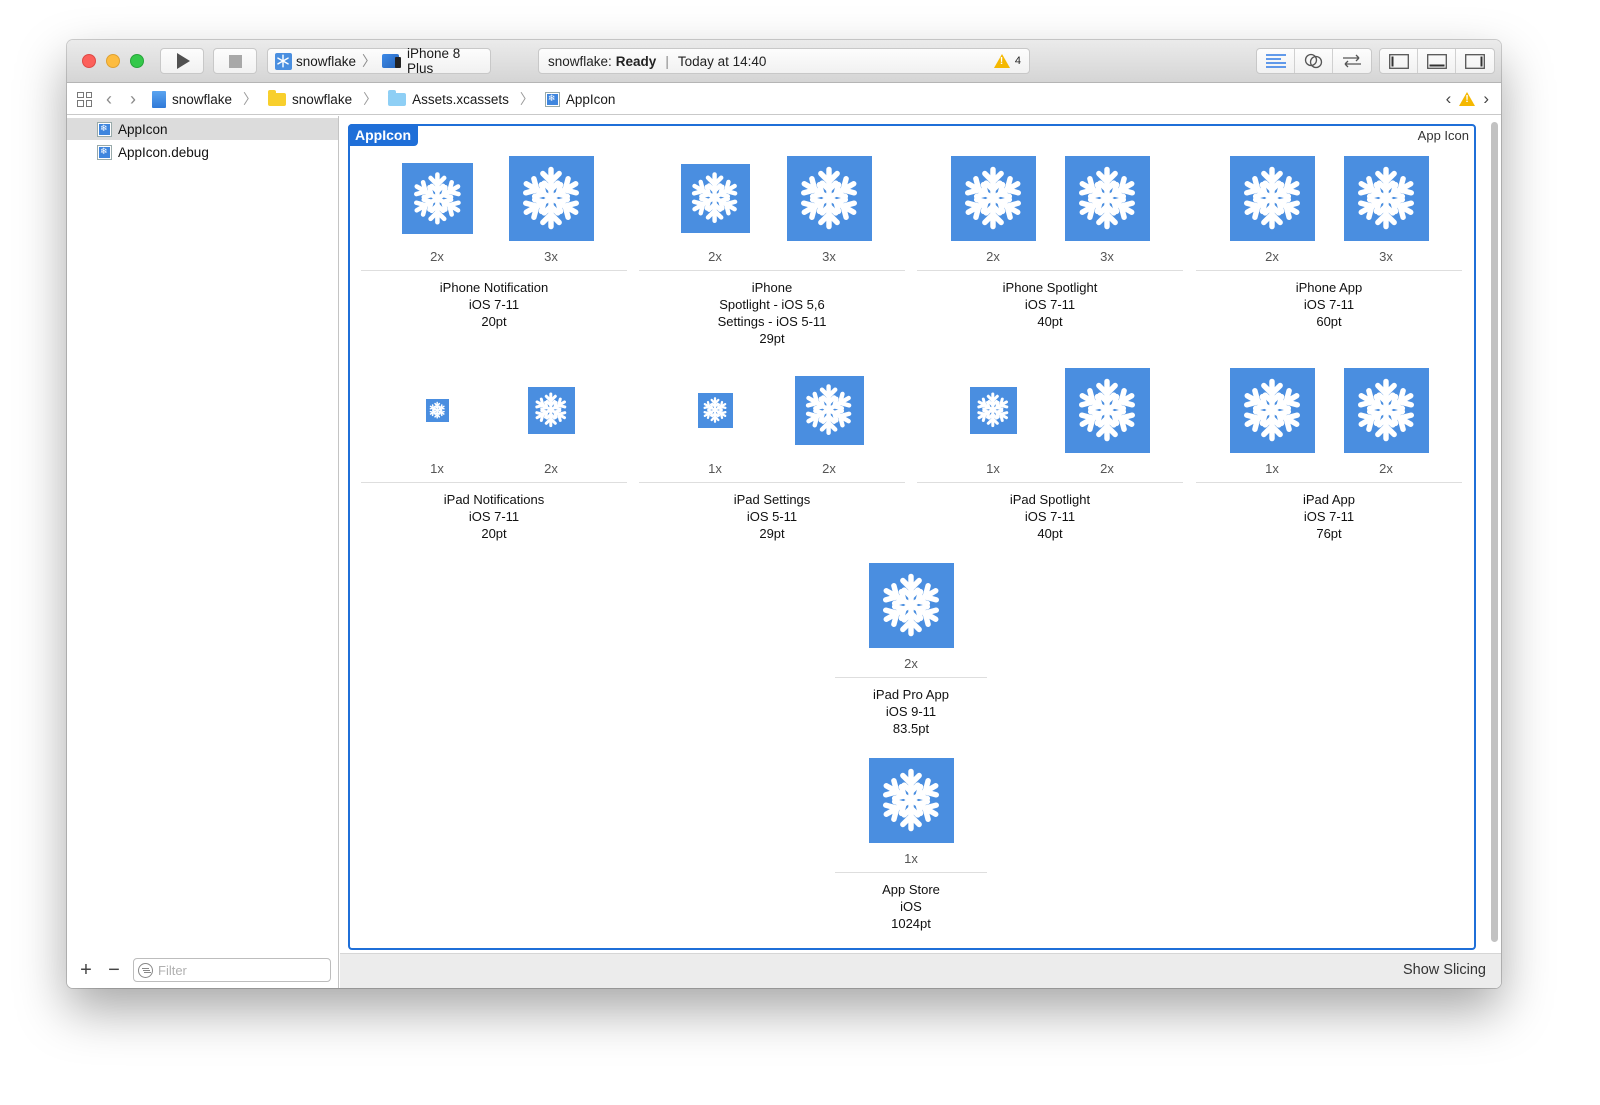  Describe the element at coordinates (1494, 532) in the screenshot. I see `vertical-scrollbar` at that location.